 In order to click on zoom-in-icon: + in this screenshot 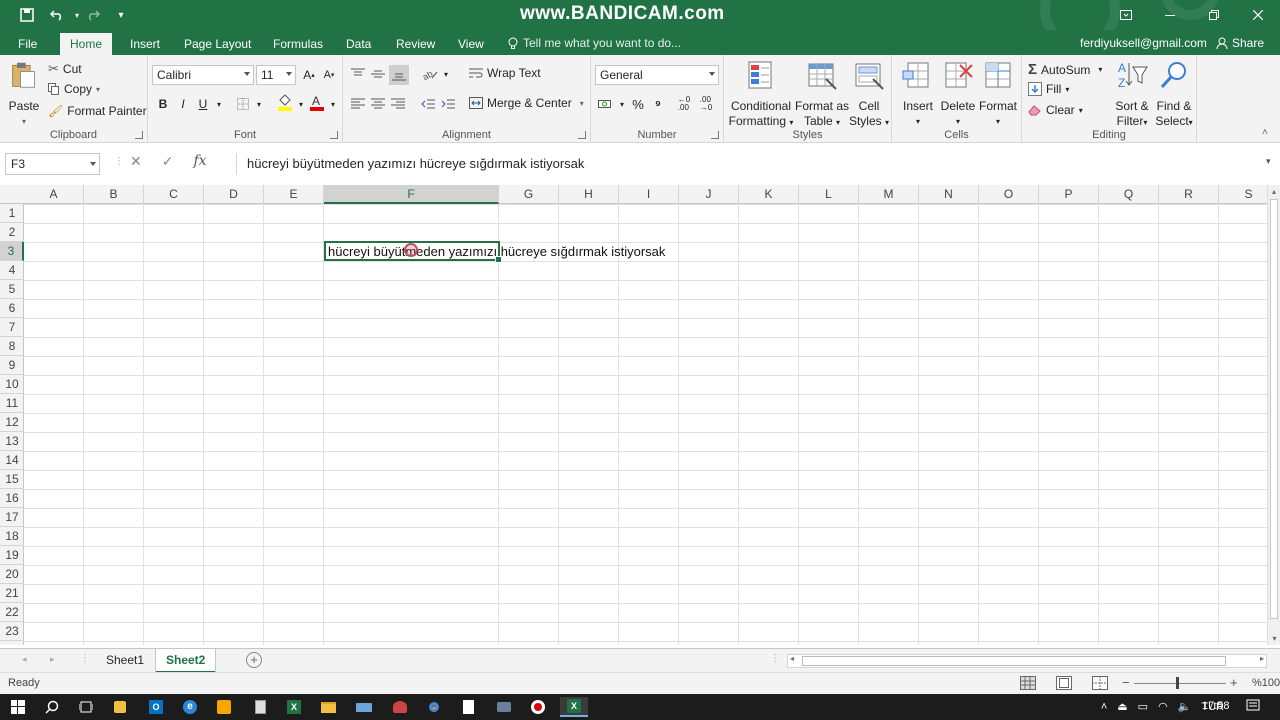, I will do `click(1234, 682)`.